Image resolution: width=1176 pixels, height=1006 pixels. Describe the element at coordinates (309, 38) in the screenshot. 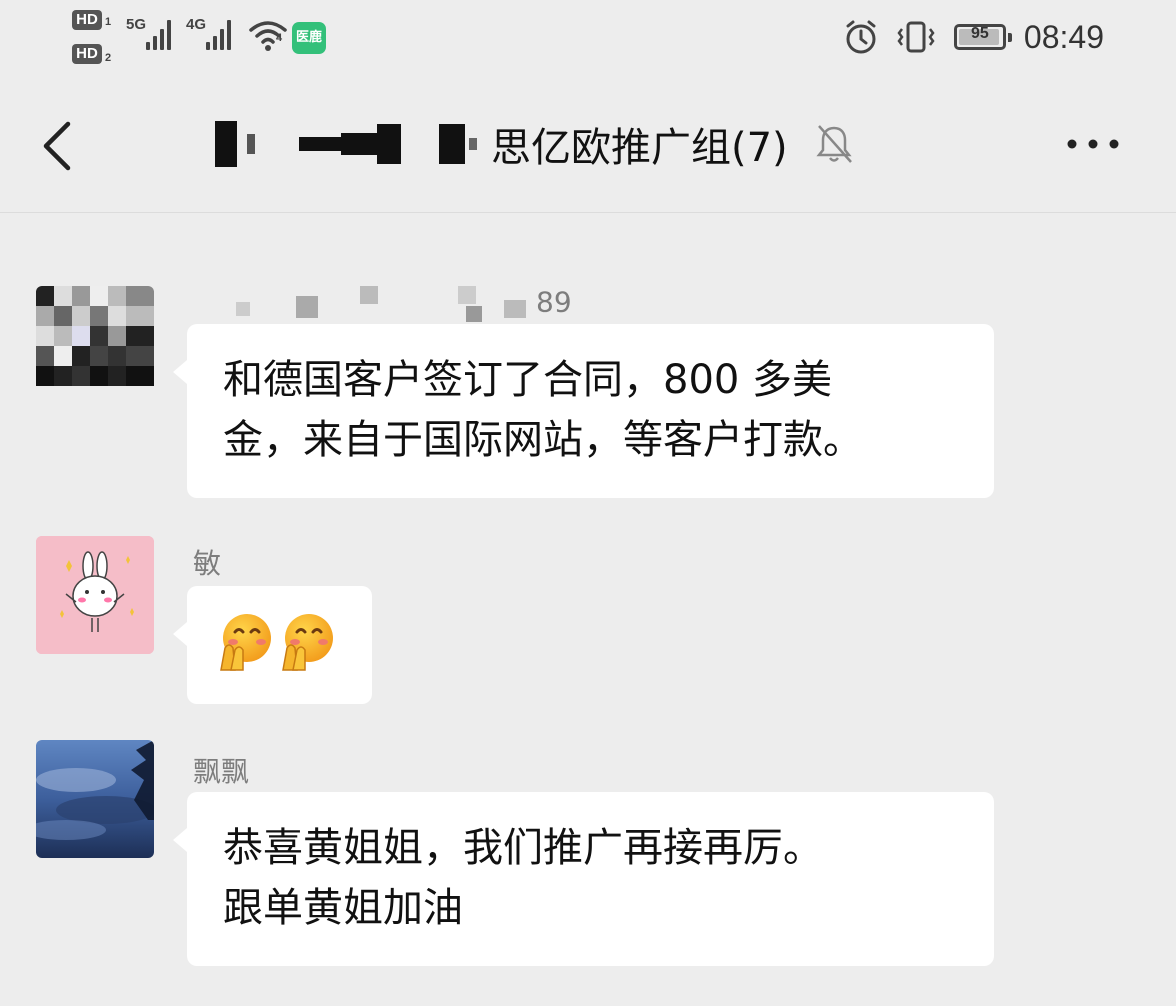

I see `app-notification-icon: 医鹿` at that location.